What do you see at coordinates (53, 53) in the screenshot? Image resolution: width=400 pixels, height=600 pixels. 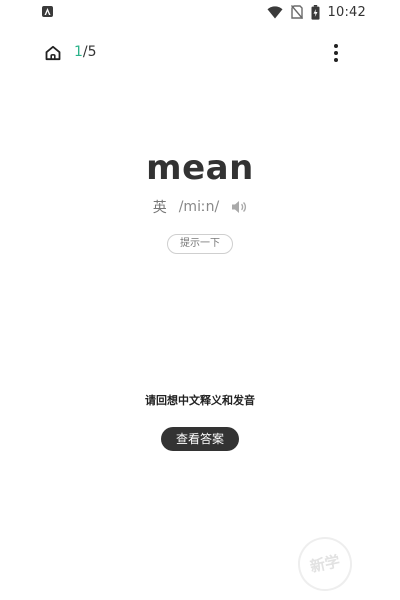 I see `home-icon` at bounding box center [53, 53].